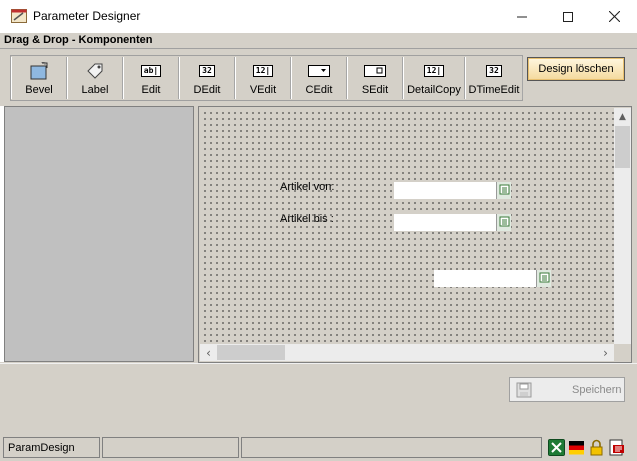 The image size is (637, 461). I want to click on horizontal-scroll-thumb, so click(251, 352).